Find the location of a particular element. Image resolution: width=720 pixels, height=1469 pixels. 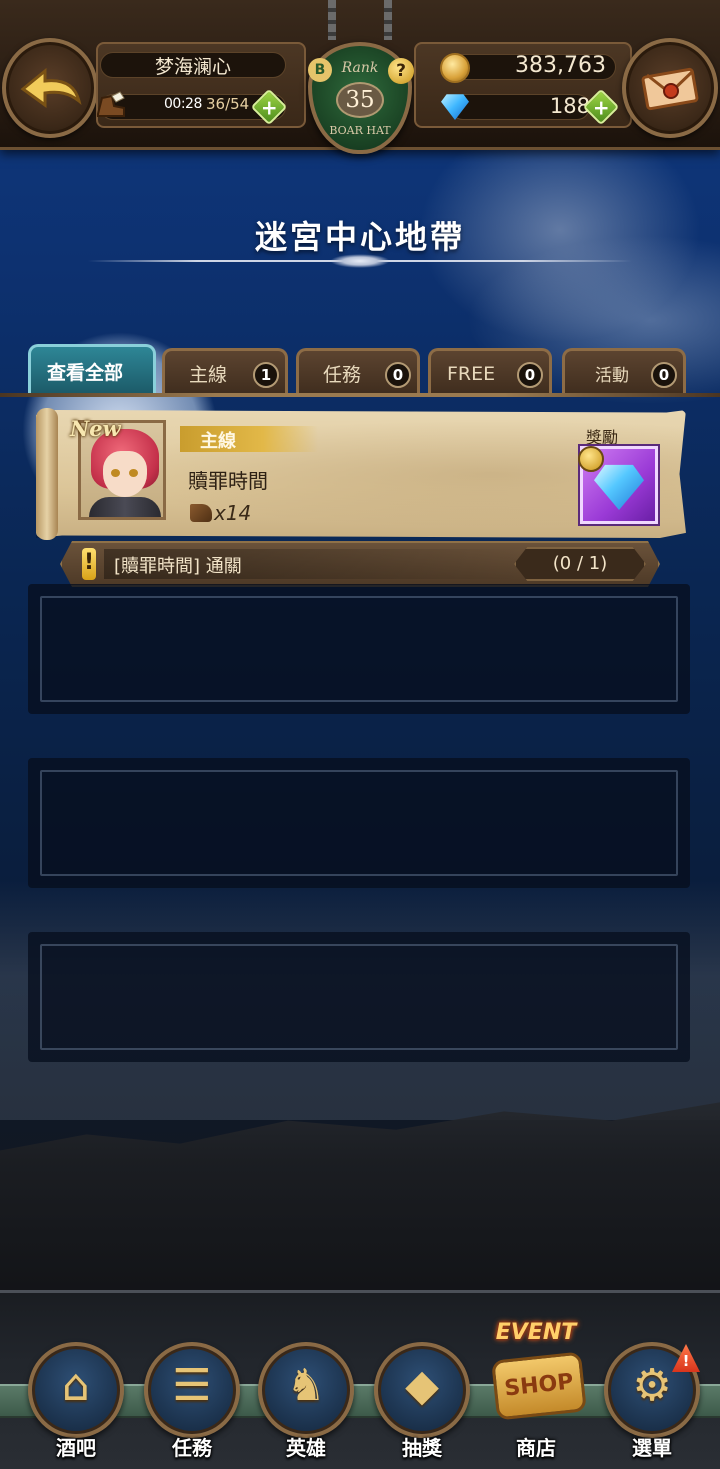

portrait-body is located at coordinates (125, 507).